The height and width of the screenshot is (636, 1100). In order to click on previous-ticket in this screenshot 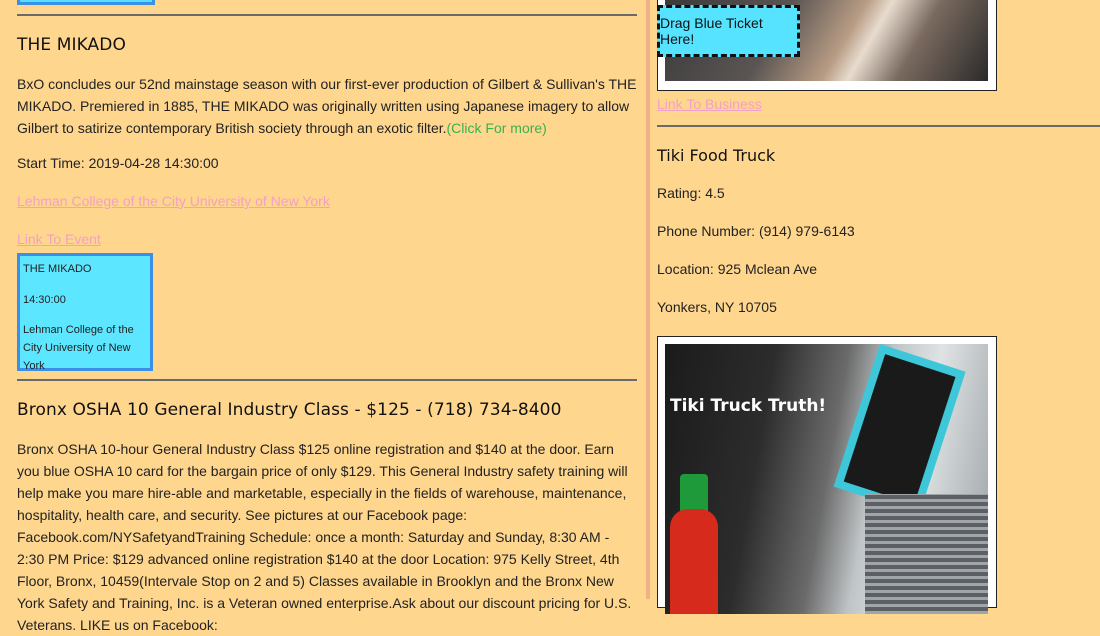, I will do `click(86, 2)`.